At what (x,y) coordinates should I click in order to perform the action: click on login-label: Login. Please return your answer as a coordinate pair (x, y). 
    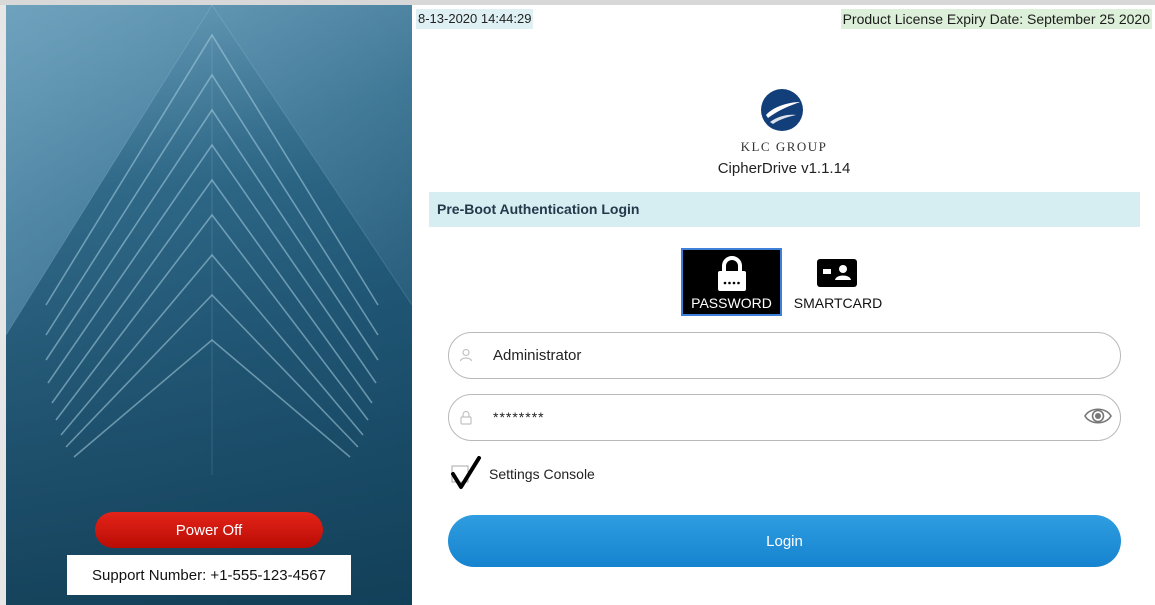
    Looking at the image, I should click on (784, 541).